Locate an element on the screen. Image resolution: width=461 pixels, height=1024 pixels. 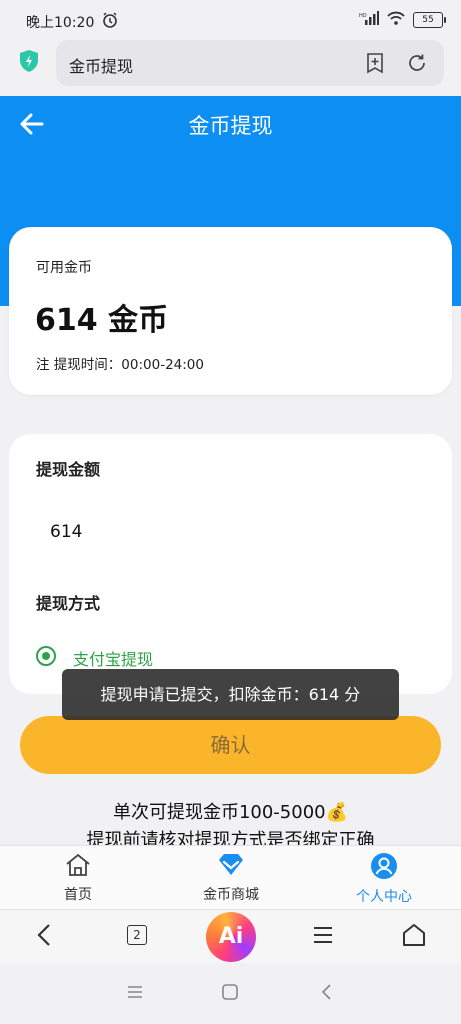
alipay-radio is located at coordinates (46, 656).